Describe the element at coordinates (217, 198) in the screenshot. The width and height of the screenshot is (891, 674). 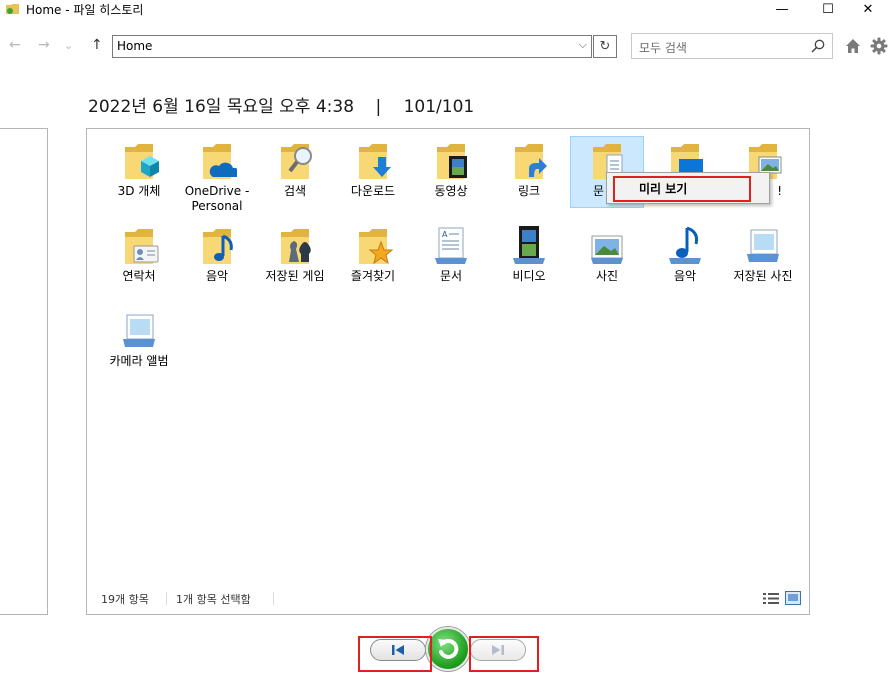
I see `item-label: OneDrive - Personal` at that location.